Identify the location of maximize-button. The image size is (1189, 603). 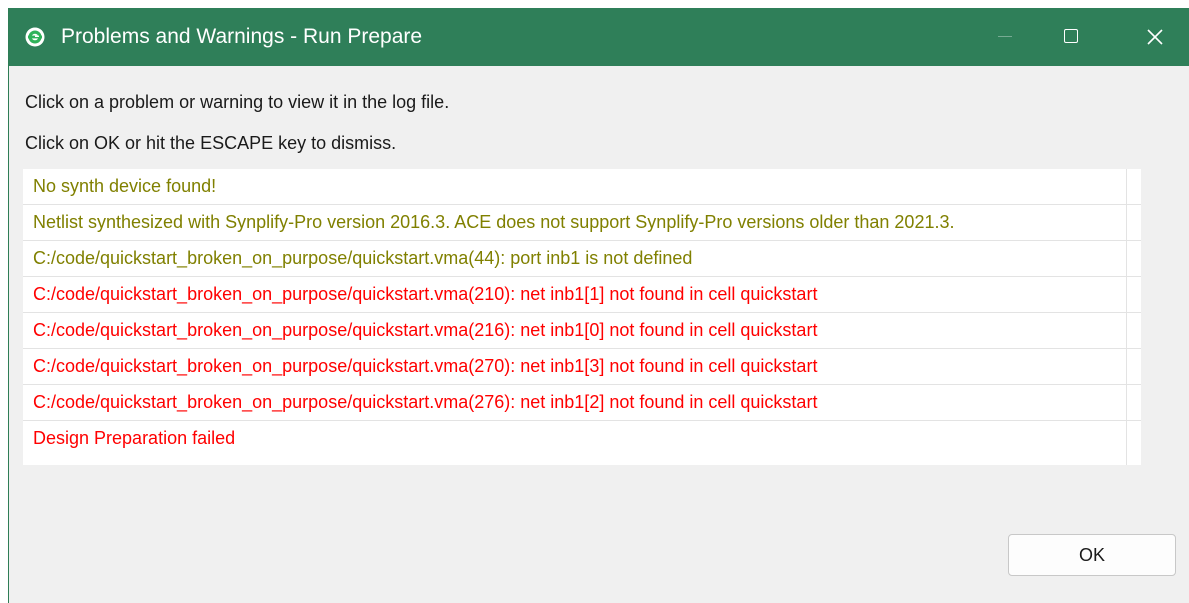
(1074, 37).